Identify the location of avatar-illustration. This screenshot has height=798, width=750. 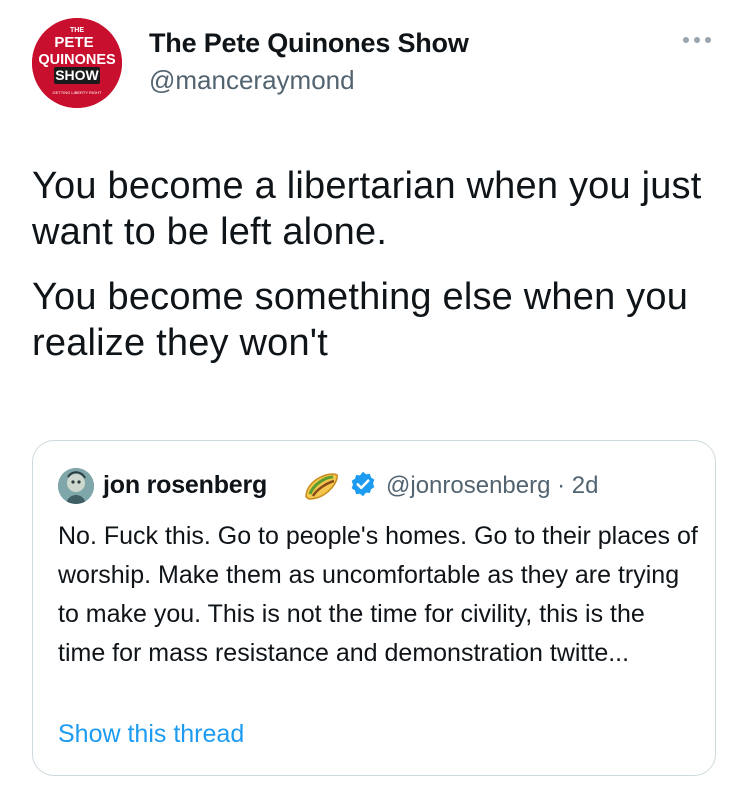
(76, 486).